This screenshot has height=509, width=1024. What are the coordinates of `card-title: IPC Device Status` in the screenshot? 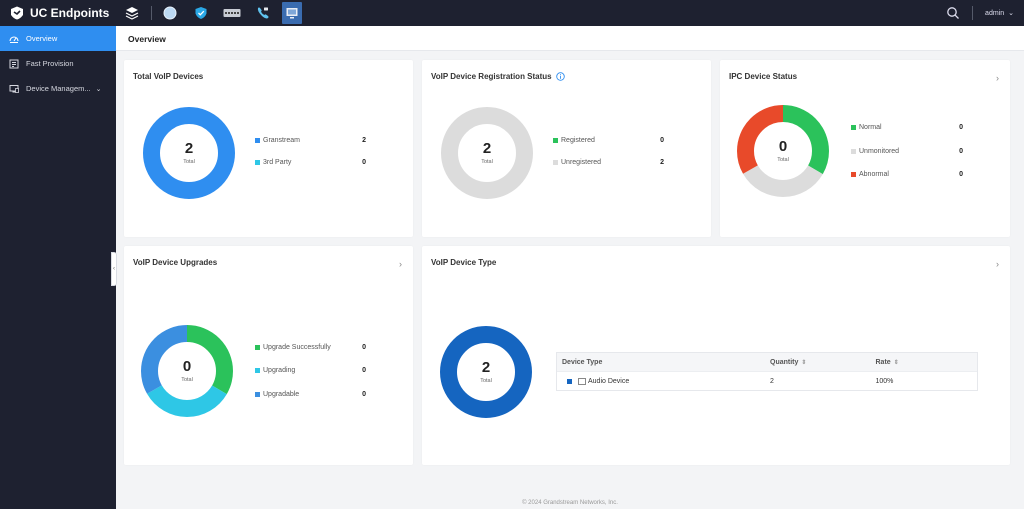 It's located at (763, 76).